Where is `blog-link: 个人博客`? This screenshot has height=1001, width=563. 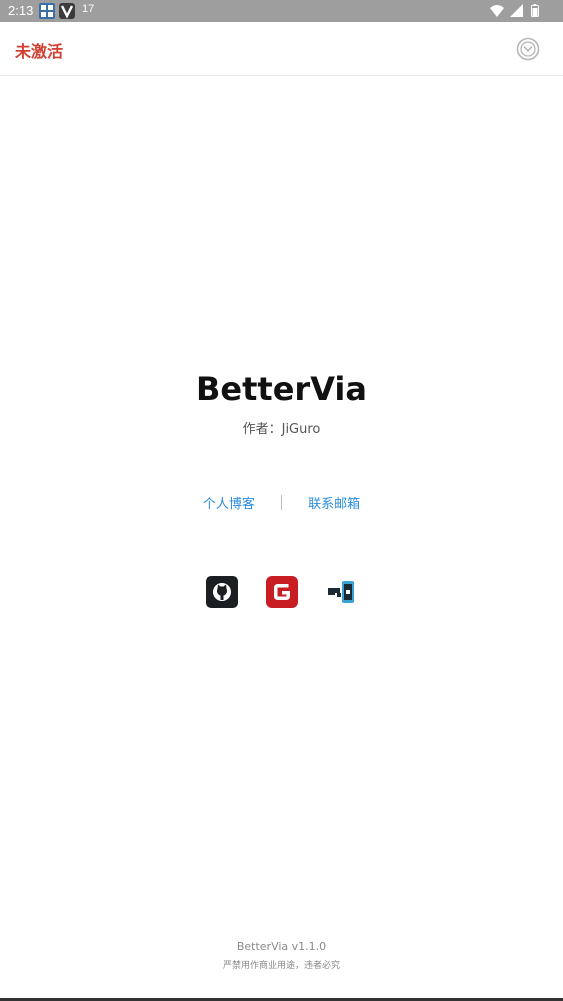
blog-link: 个人博客 is located at coordinates (229, 504).